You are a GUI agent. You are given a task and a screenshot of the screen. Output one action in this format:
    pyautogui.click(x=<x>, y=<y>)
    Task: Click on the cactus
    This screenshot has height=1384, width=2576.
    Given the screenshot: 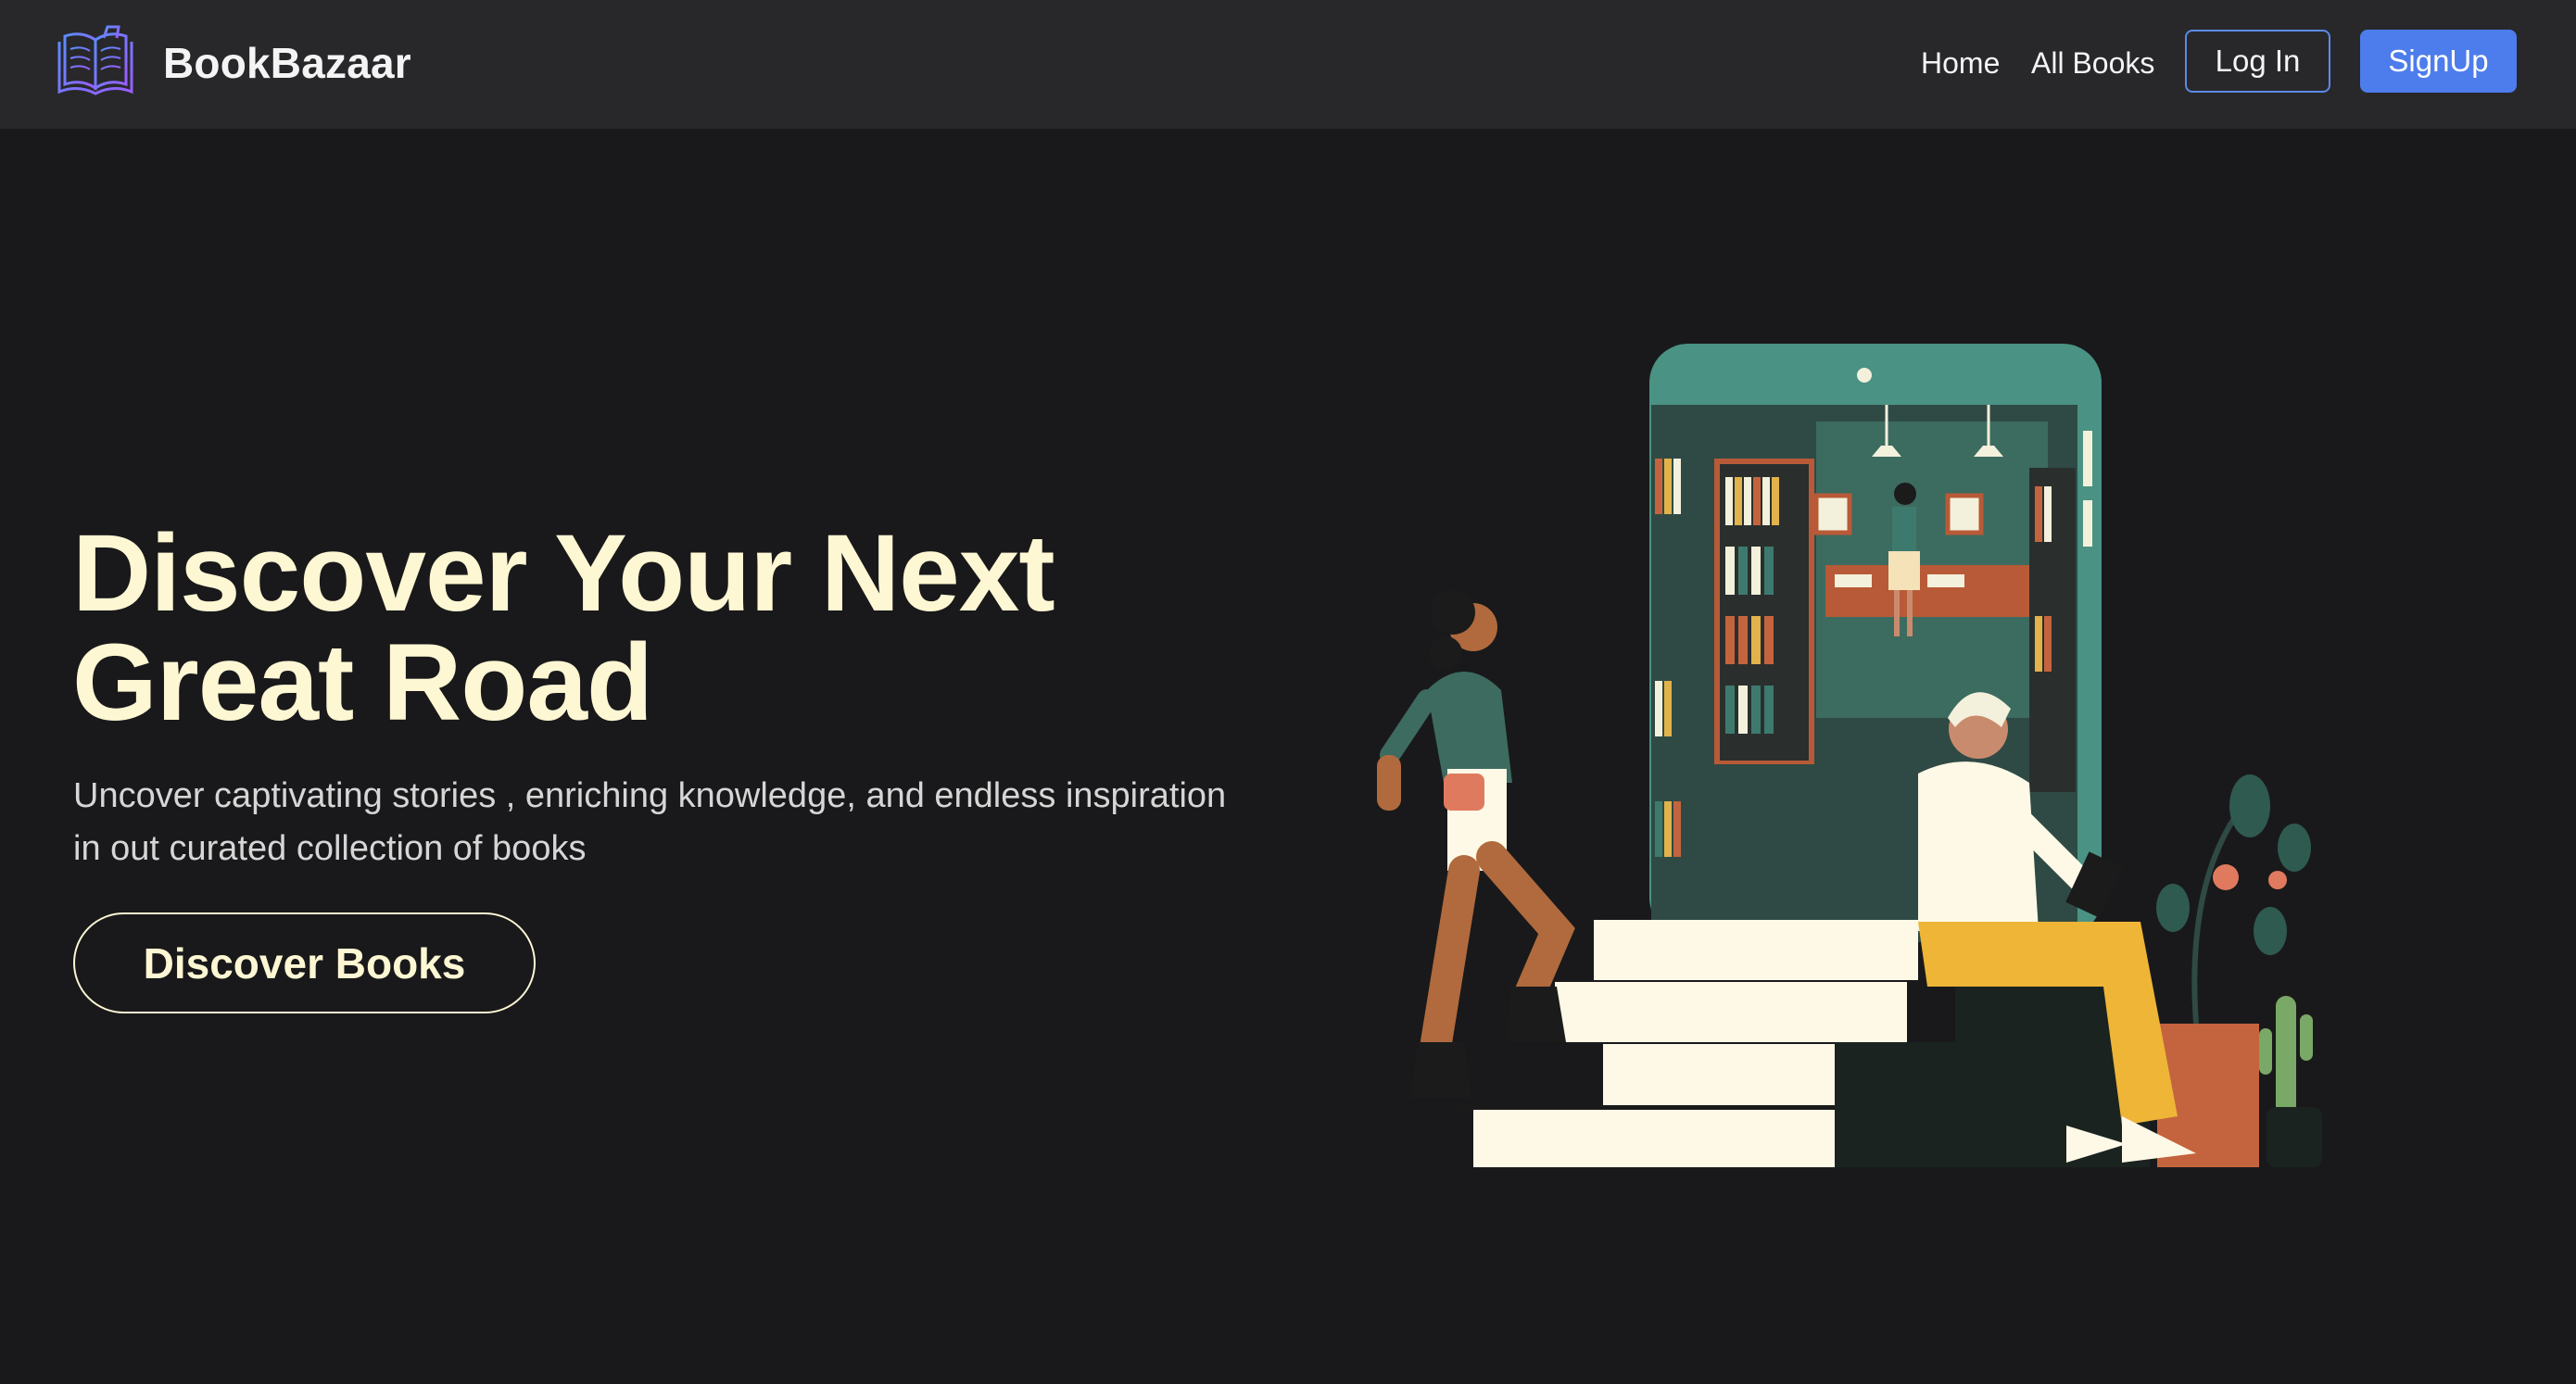 What is the action you would take?
    pyautogui.click(x=2286, y=1056)
    